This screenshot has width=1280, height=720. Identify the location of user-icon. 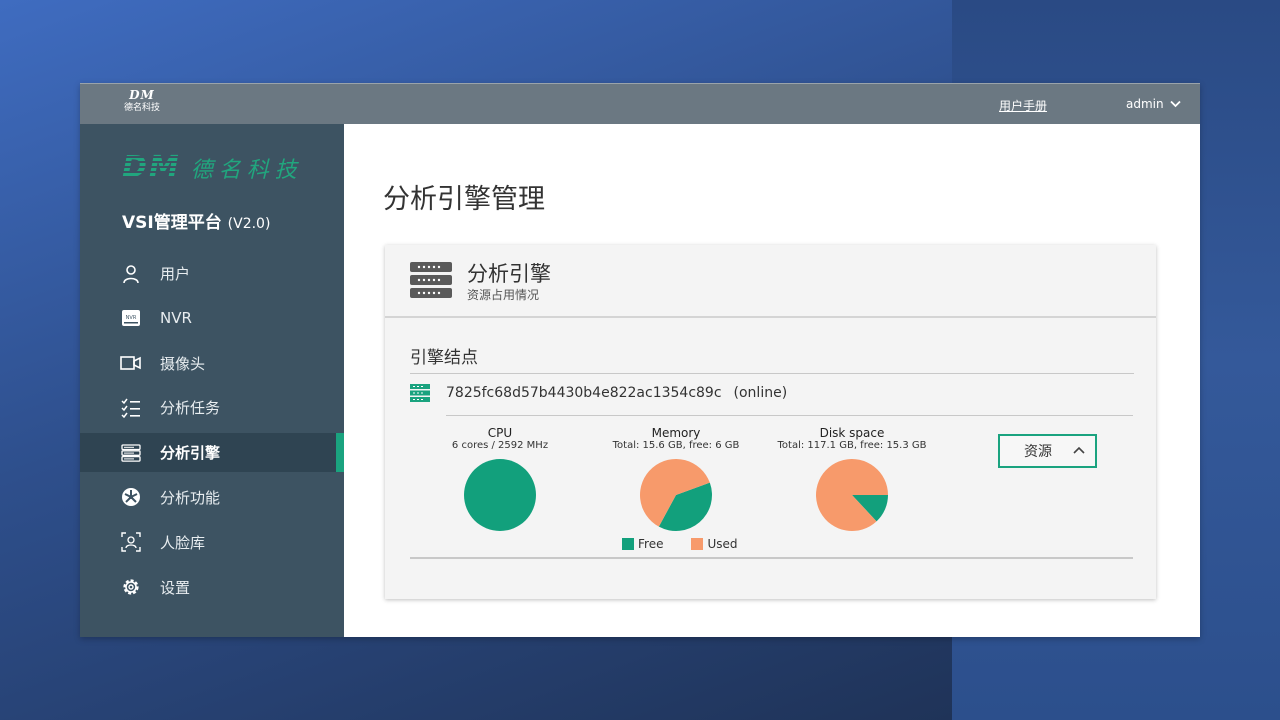
(131, 274).